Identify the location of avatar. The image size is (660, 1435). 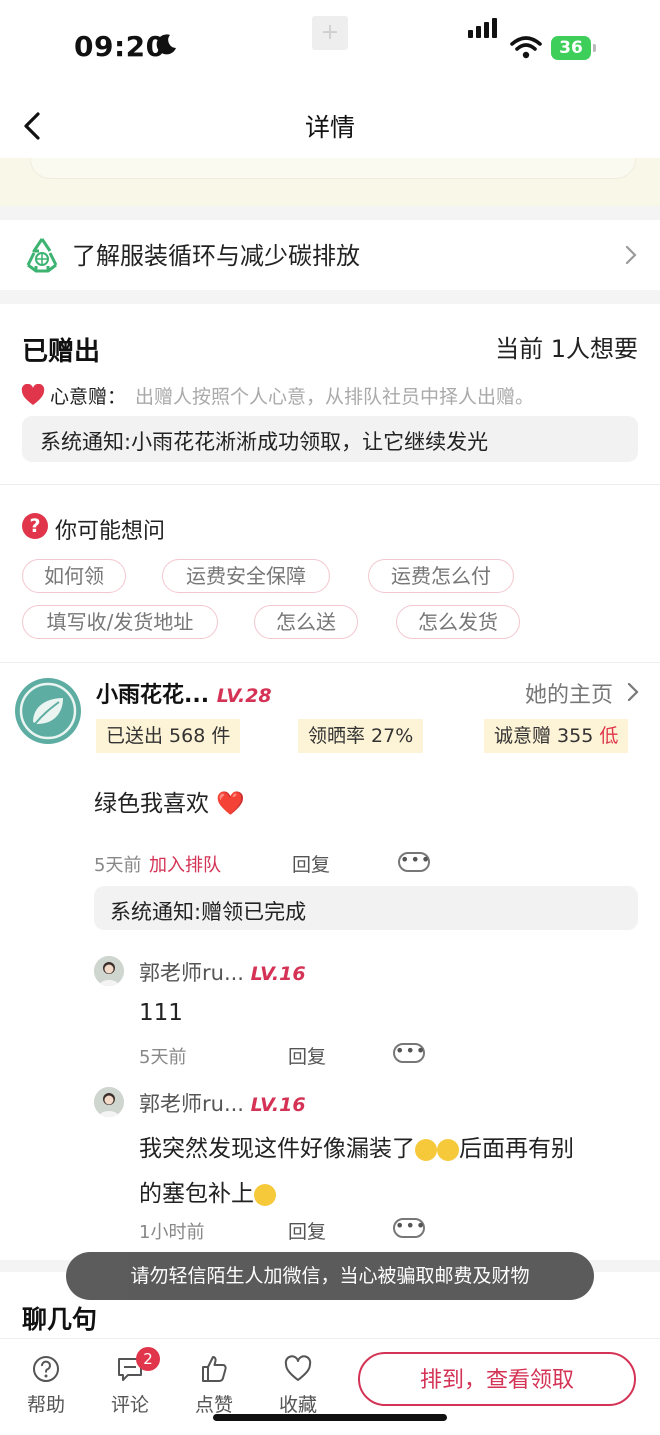
(48, 711).